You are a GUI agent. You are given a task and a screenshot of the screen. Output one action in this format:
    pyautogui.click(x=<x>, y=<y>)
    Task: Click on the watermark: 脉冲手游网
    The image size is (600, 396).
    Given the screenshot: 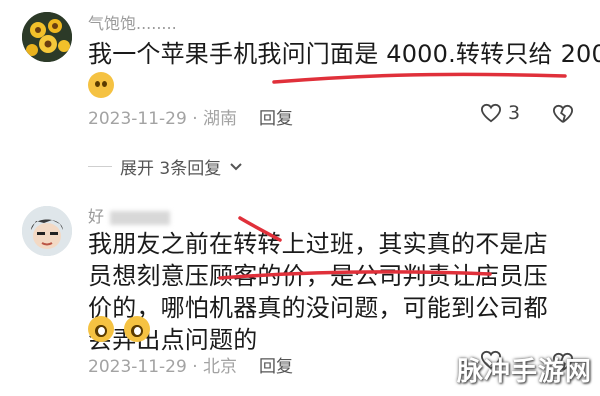 What is the action you would take?
    pyautogui.click(x=524, y=372)
    